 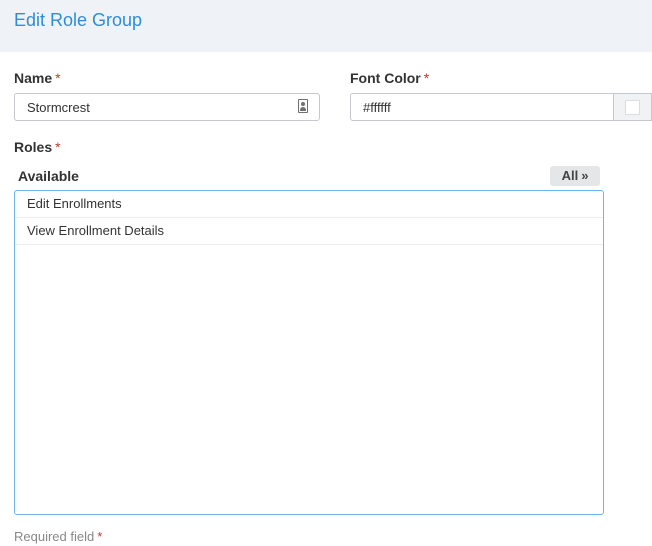 I want to click on color-picker-button, so click(x=632, y=107).